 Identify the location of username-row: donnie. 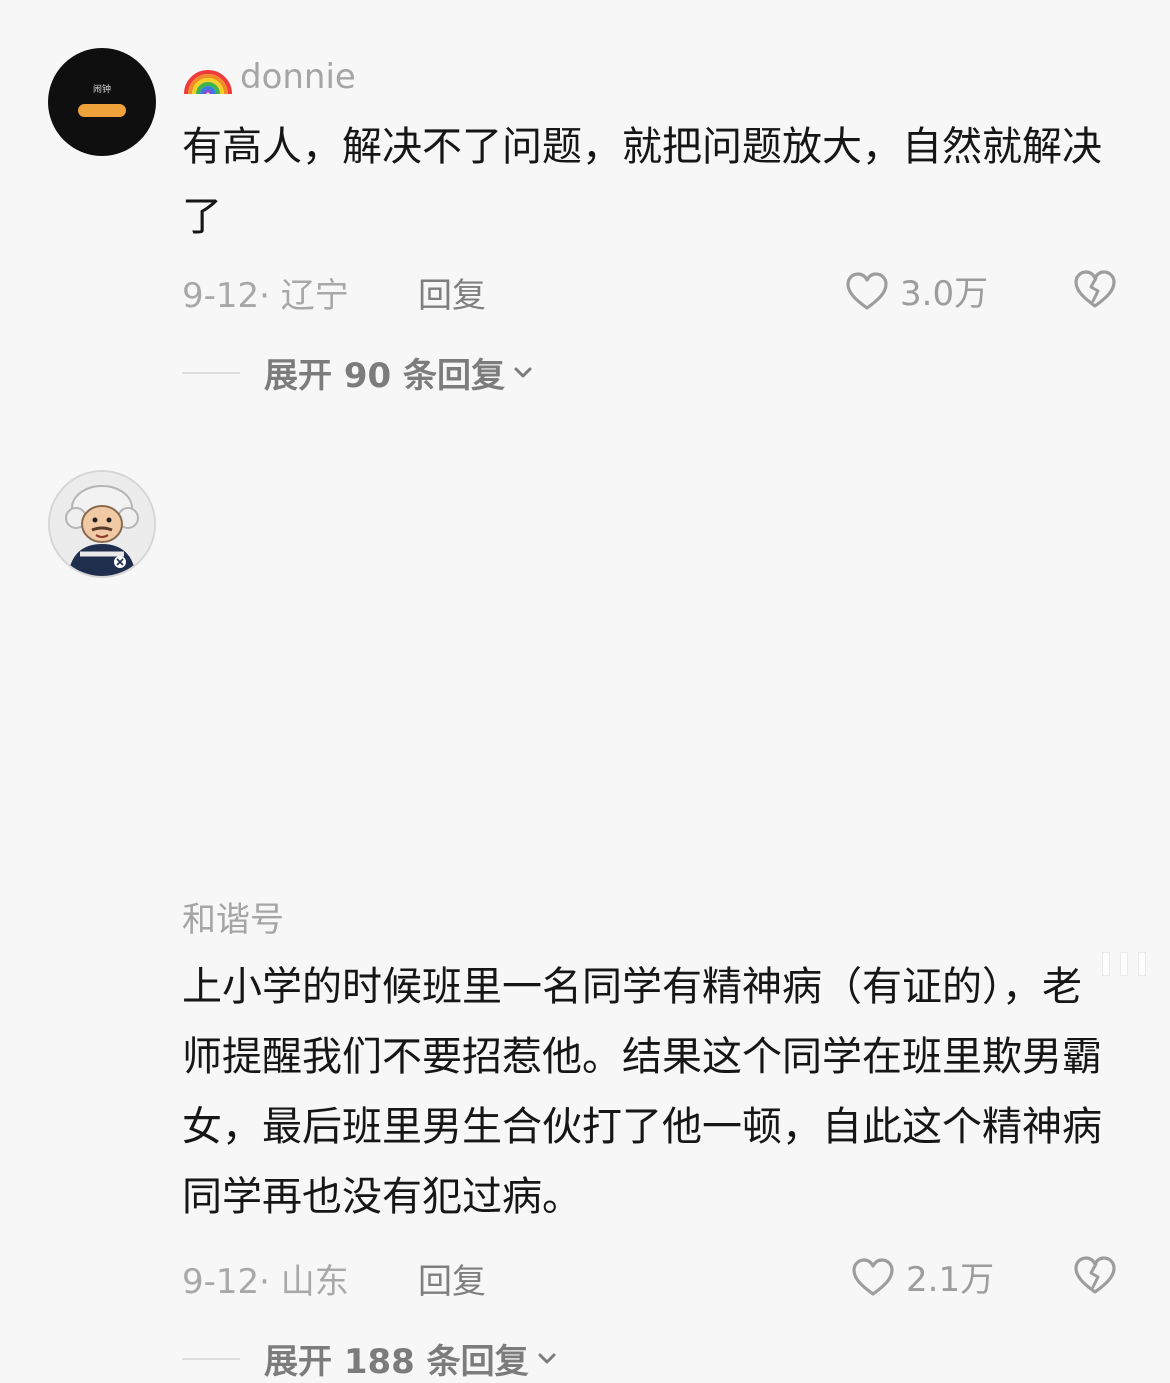
(269, 74).